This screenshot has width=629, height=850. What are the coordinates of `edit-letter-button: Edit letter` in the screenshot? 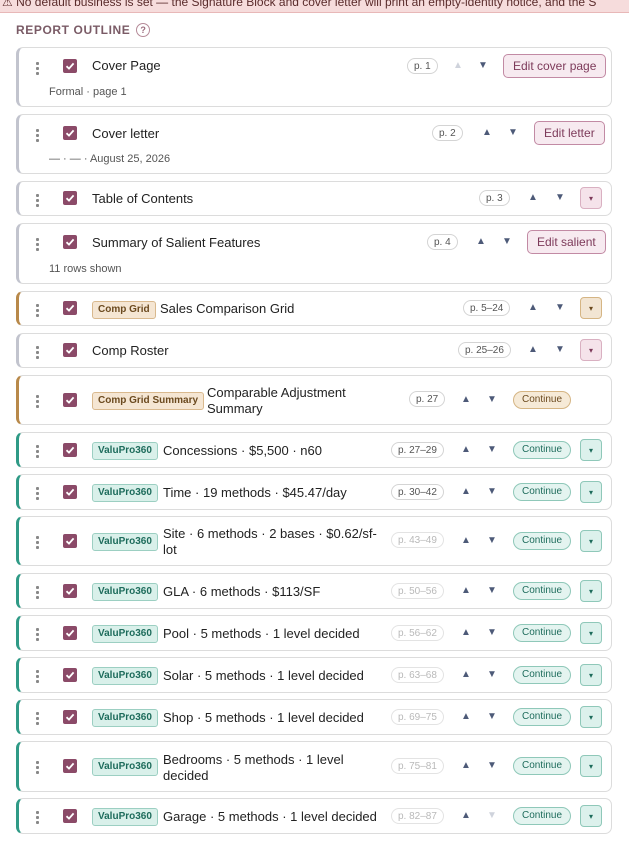 It's located at (569, 133).